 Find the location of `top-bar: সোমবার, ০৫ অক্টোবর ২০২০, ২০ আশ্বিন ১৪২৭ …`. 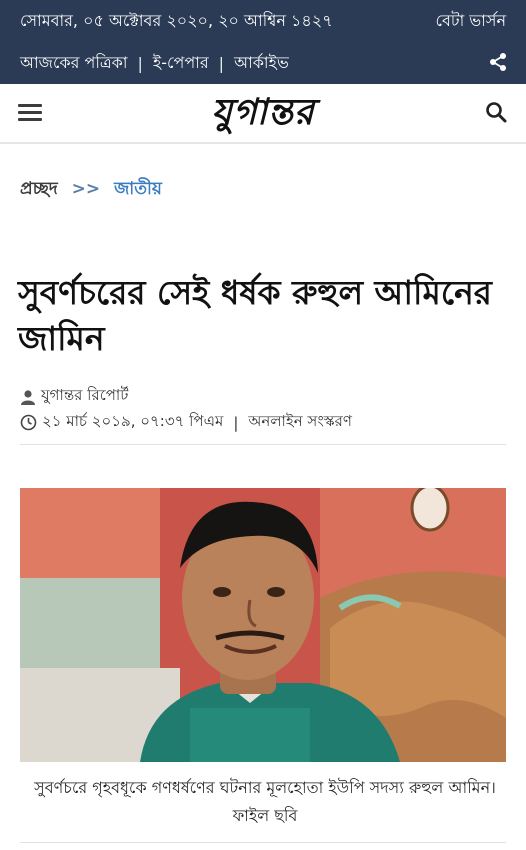

top-bar: সোমবার, ০৫ অক্টোবর ২০২০, ২০ আশ্বিন ১৪২৭ … is located at coordinates (263, 42).